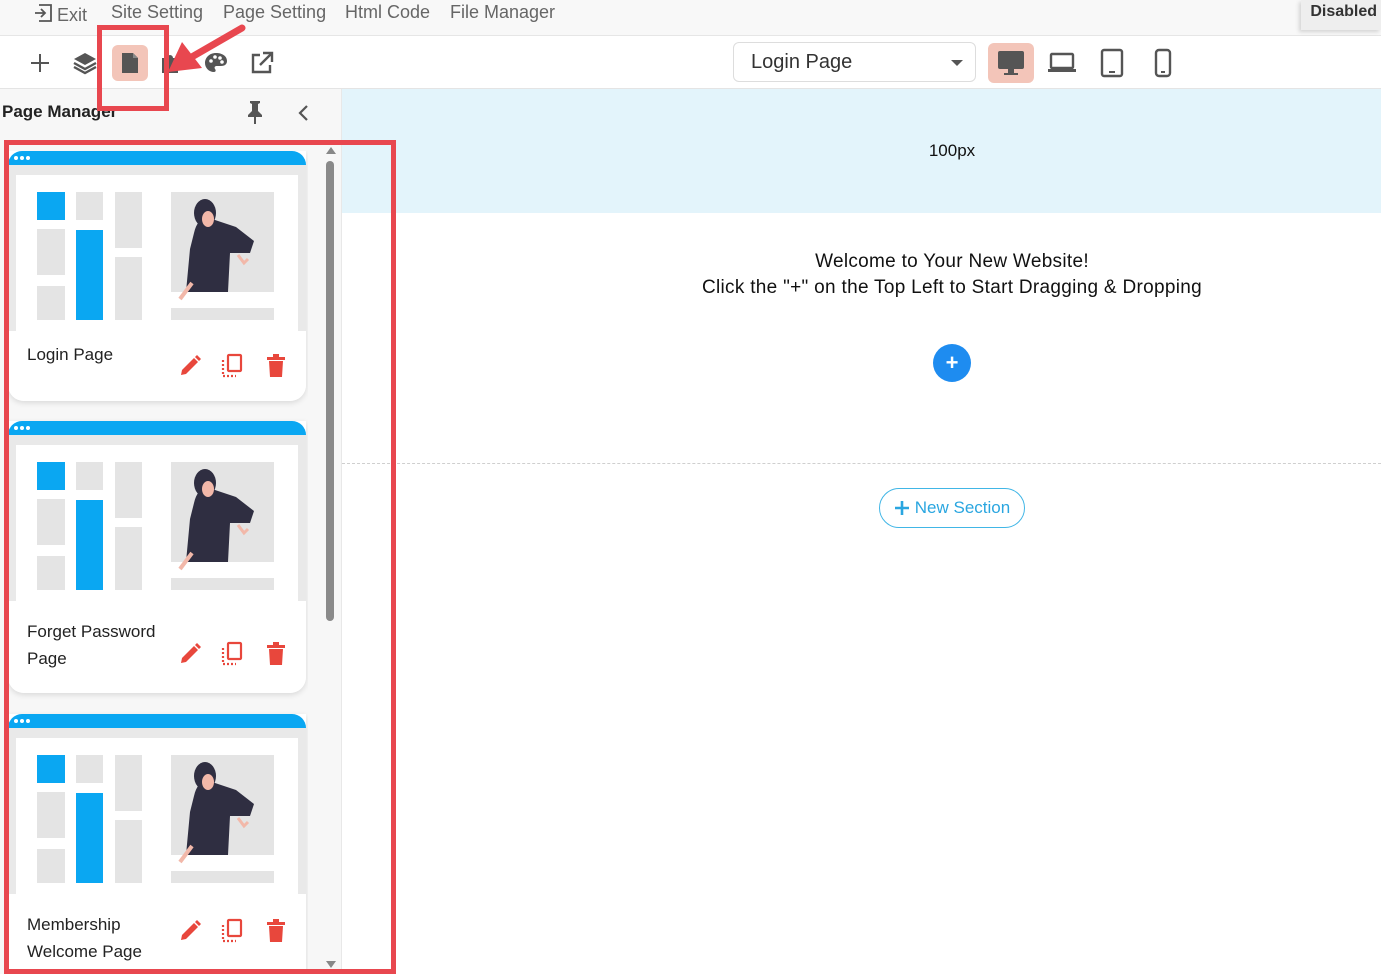 This screenshot has width=1381, height=974. What do you see at coordinates (957, 63) in the screenshot?
I see `caret-down-icon` at bounding box center [957, 63].